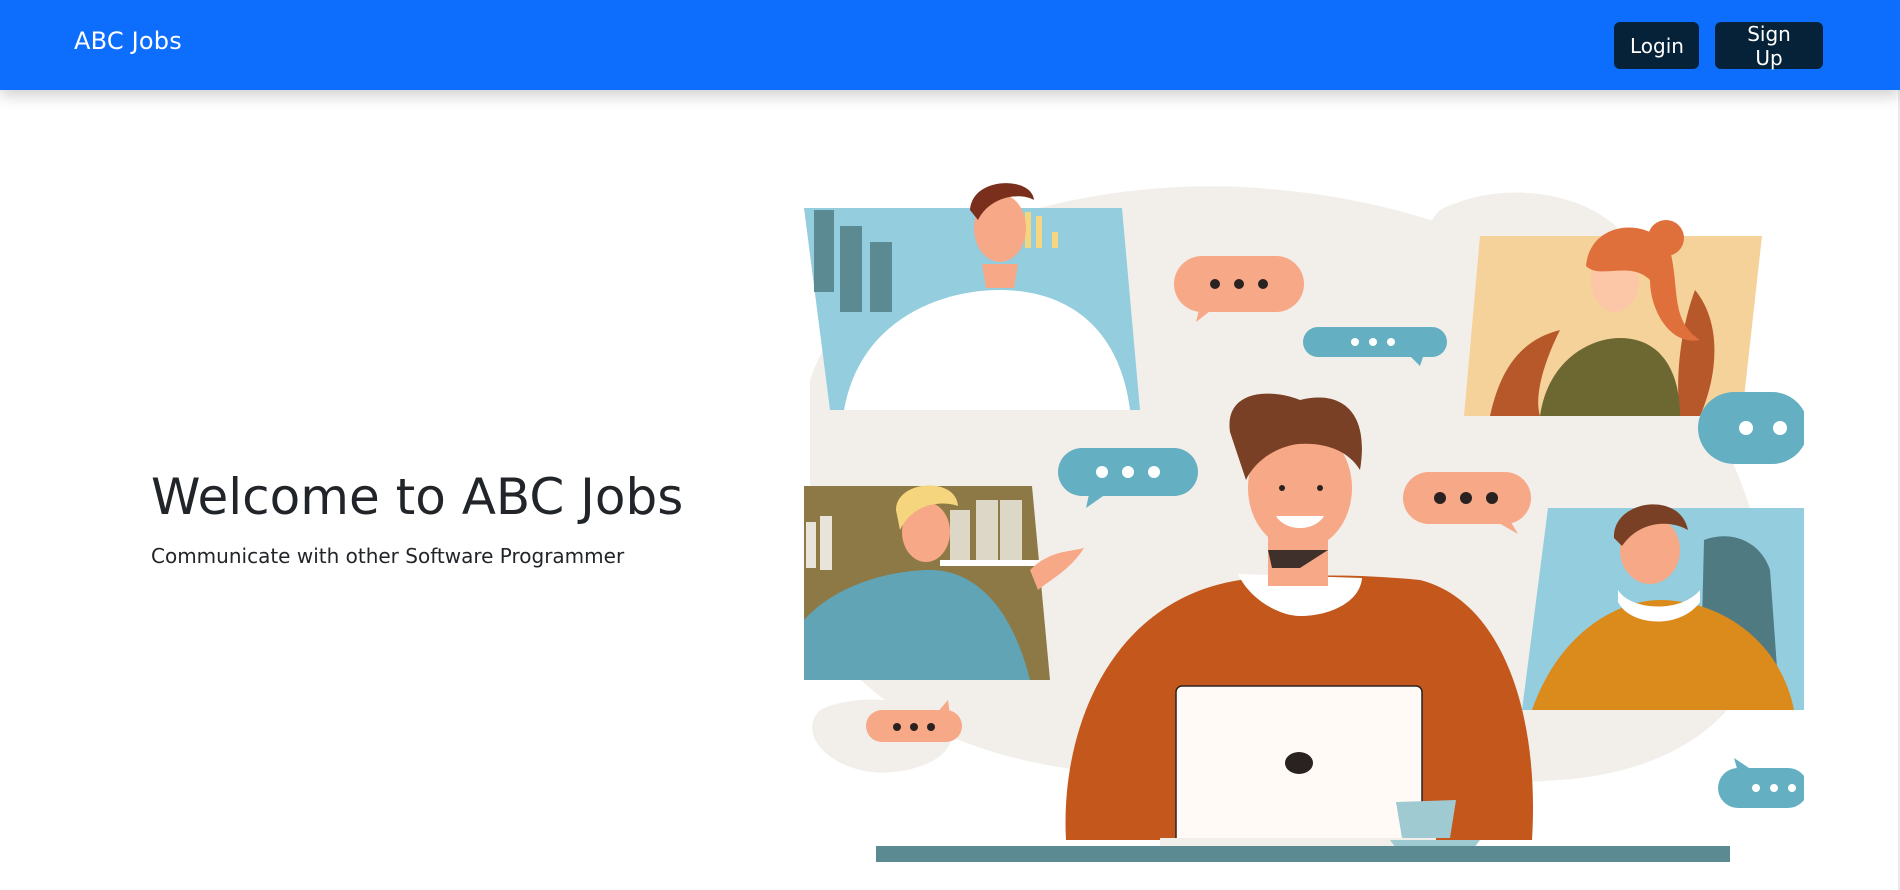 Image resolution: width=1900 pixels, height=890 pixels. What do you see at coordinates (950, 45) in the screenshot?
I see `top-navbar: ABC Jobs Login Sign Up` at bounding box center [950, 45].